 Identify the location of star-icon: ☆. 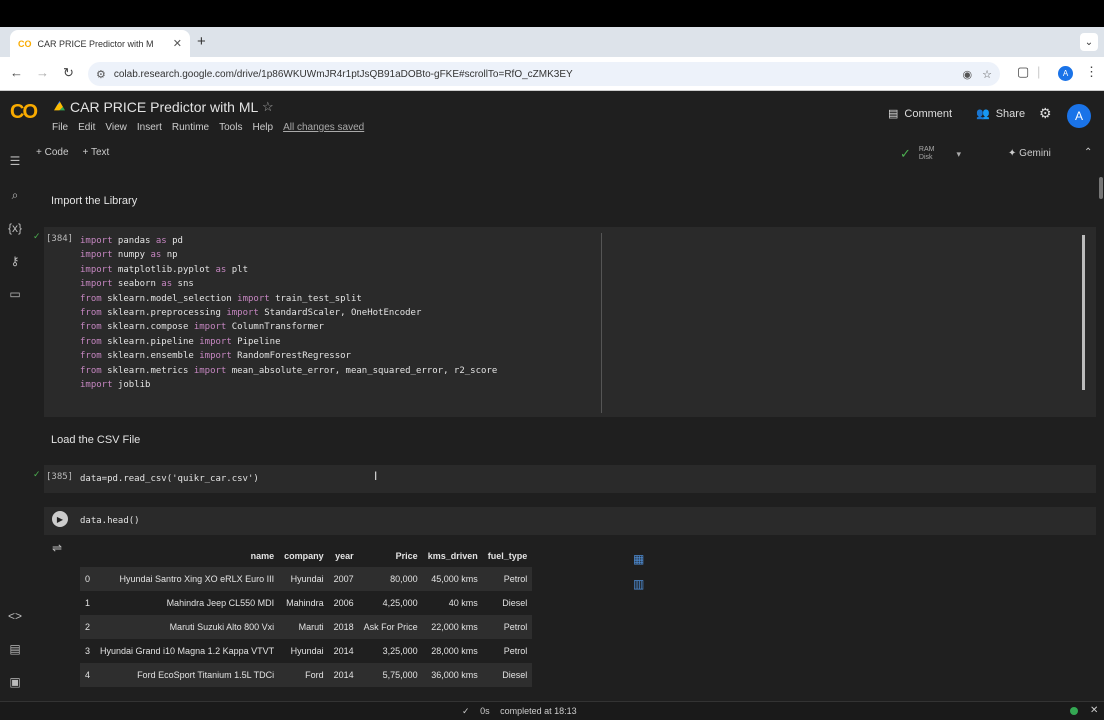
(268, 107).